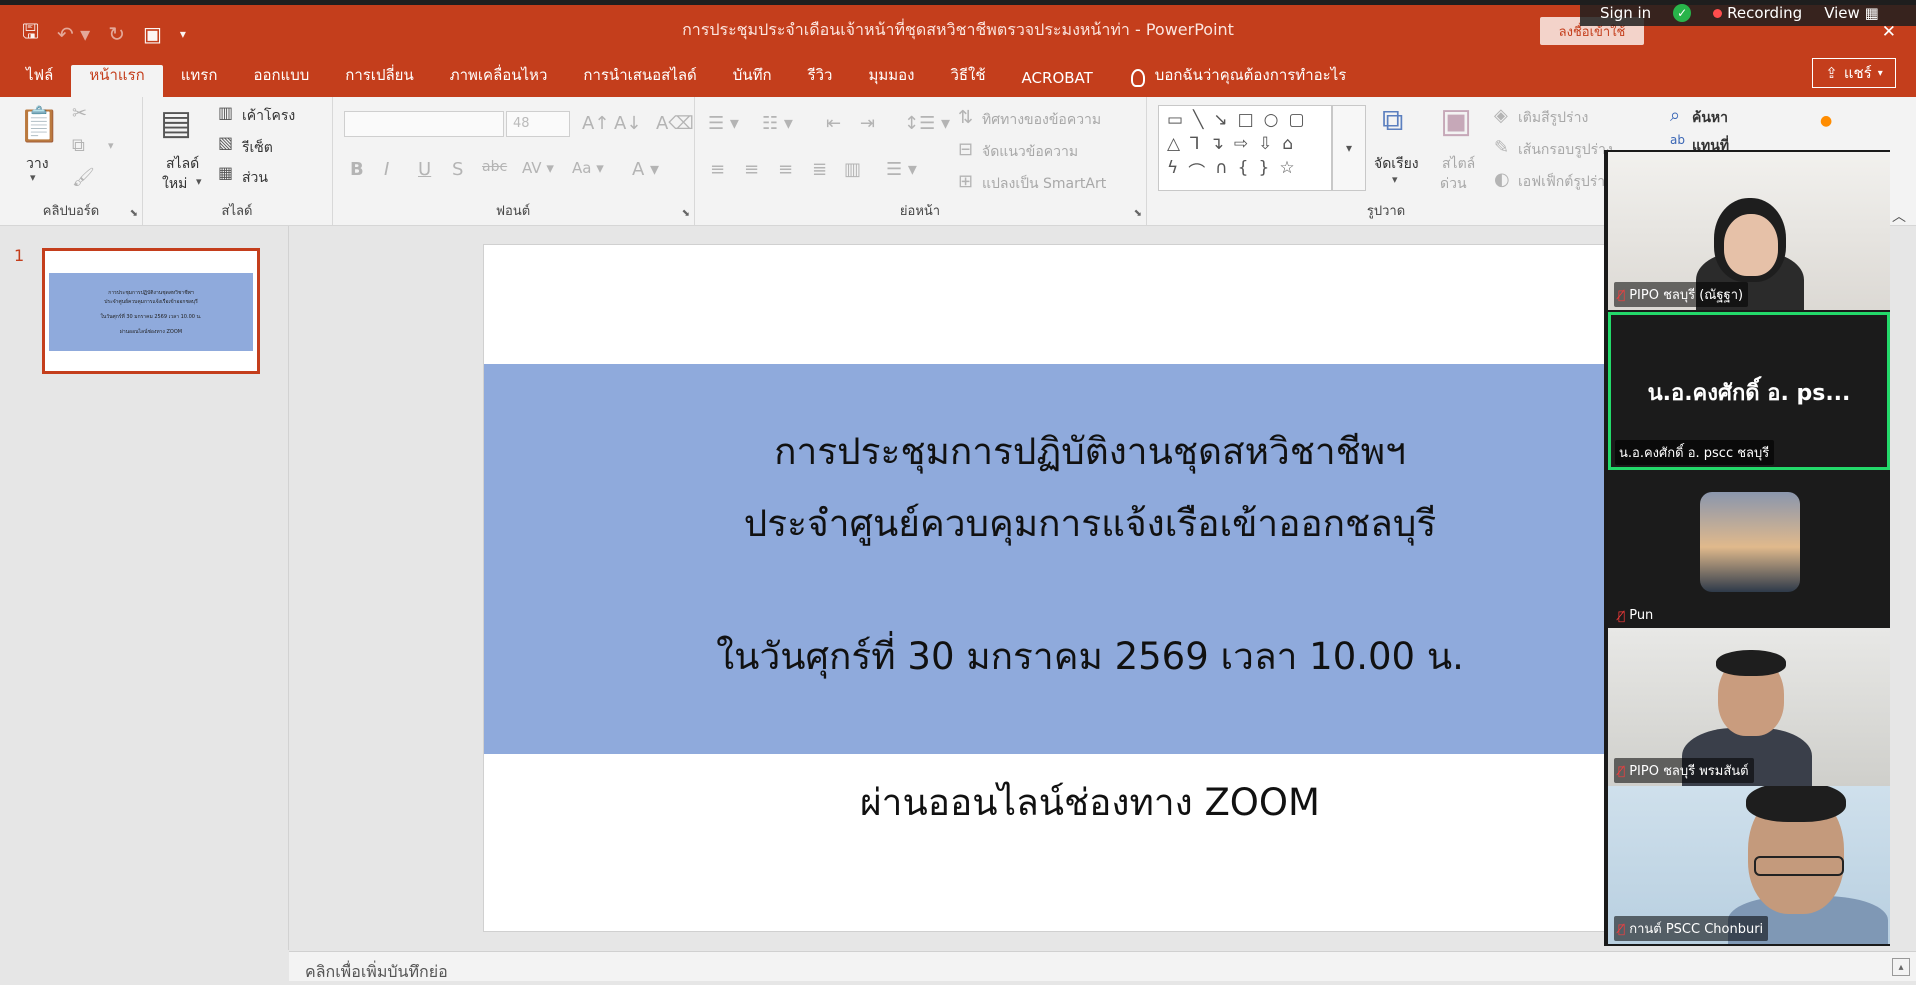 The width and height of the screenshot is (1916, 985). Describe the element at coordinates (833, 123) in the screenshot. I see `decrease-indent-icon: ⇤` at that location.